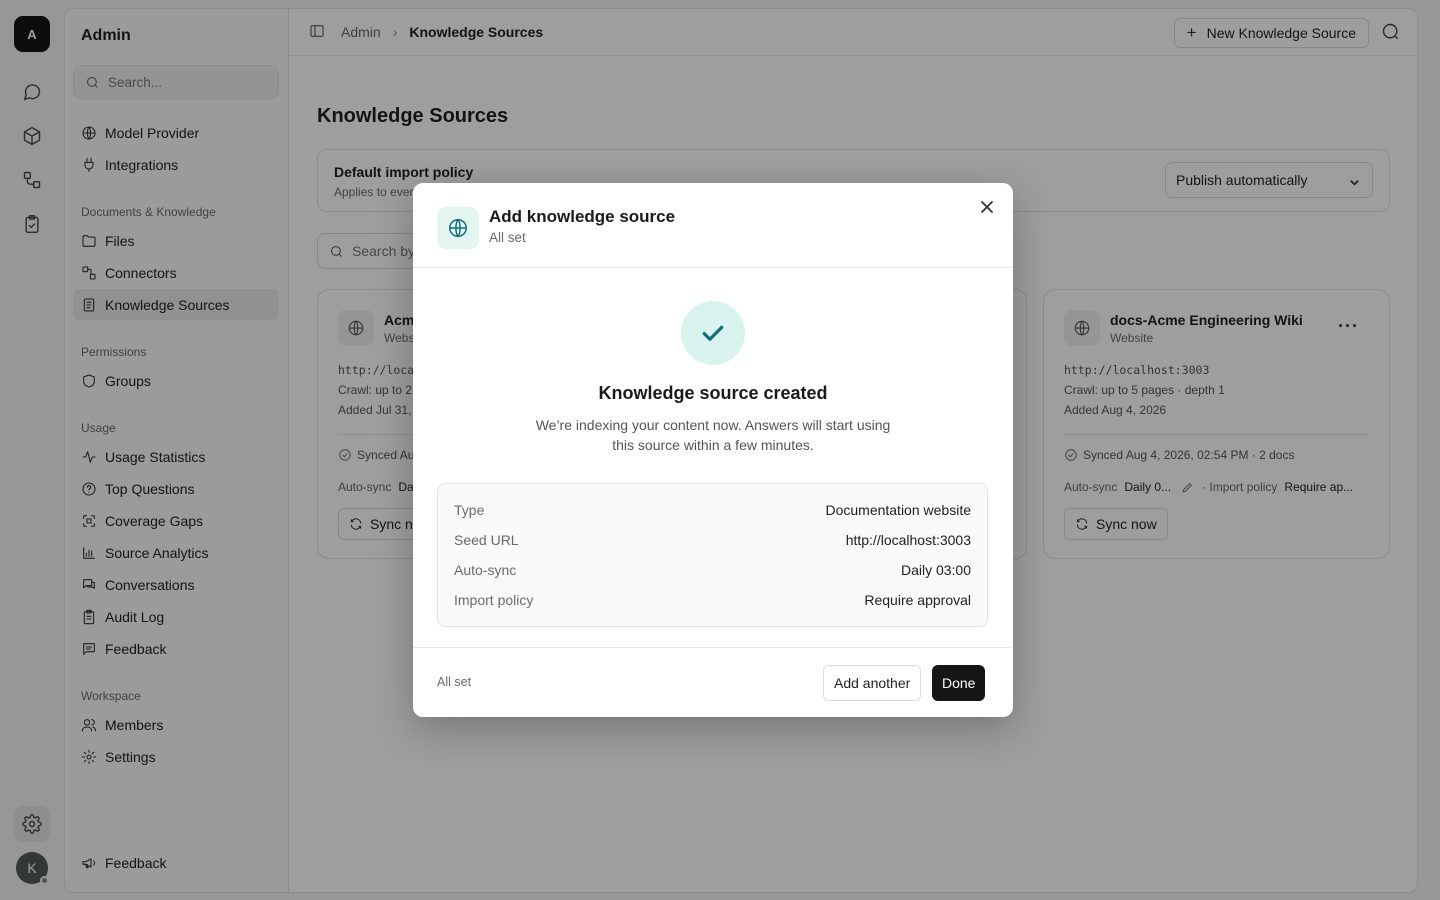 The height and width of the screenshot is (900, 1440). I want to click on globe-icon, so click(458, 228).